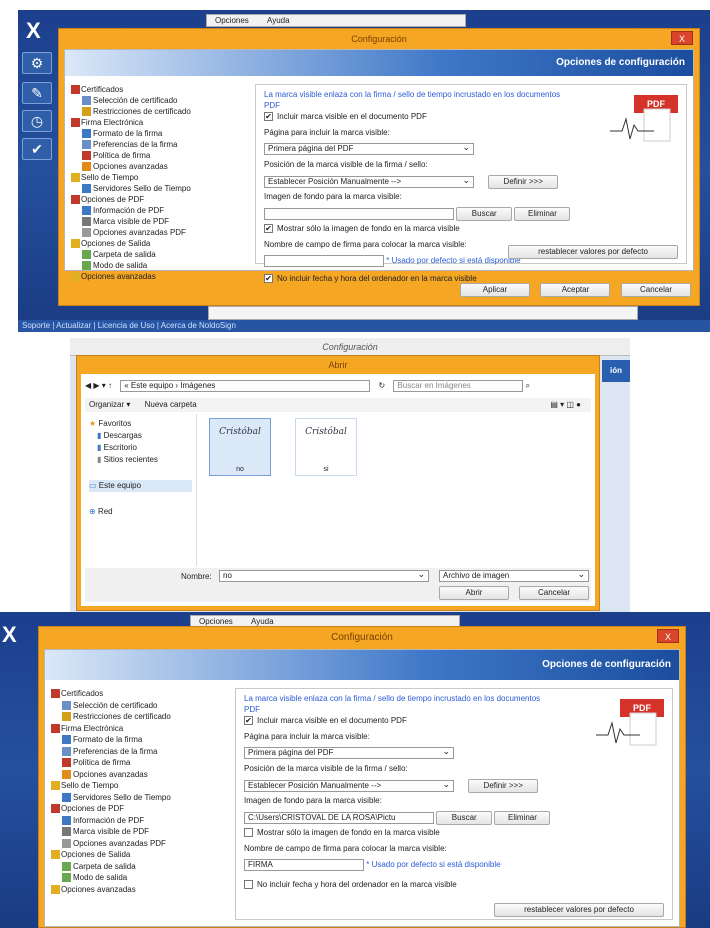  Describe the element at coordinates (333, 196) in the screenshot. I see `bg-label: Imagen de fondo para la marca visible:` at that location.